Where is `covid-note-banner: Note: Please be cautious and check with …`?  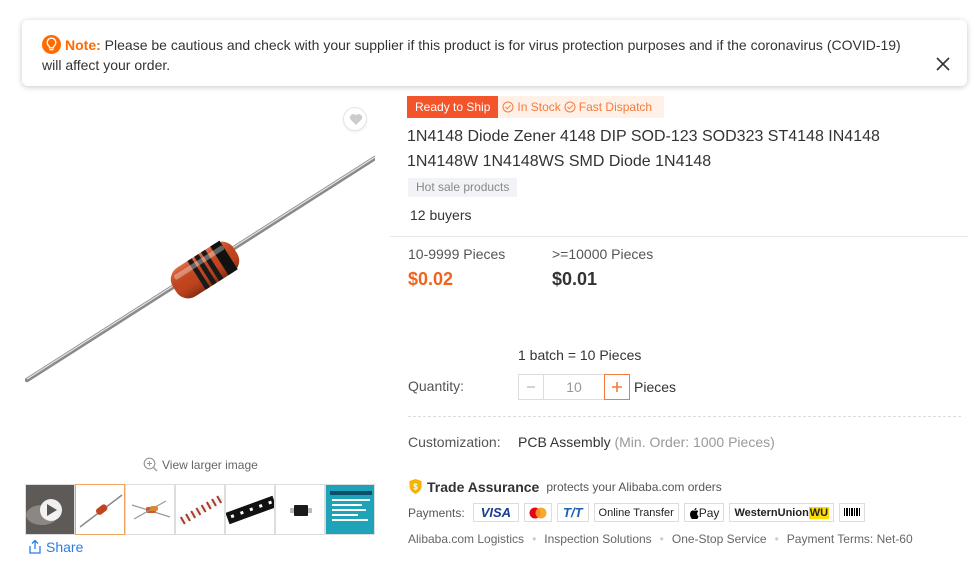 covid-note-banner: Note: Please be cautious and check with … is located at coordinates (494, 53).